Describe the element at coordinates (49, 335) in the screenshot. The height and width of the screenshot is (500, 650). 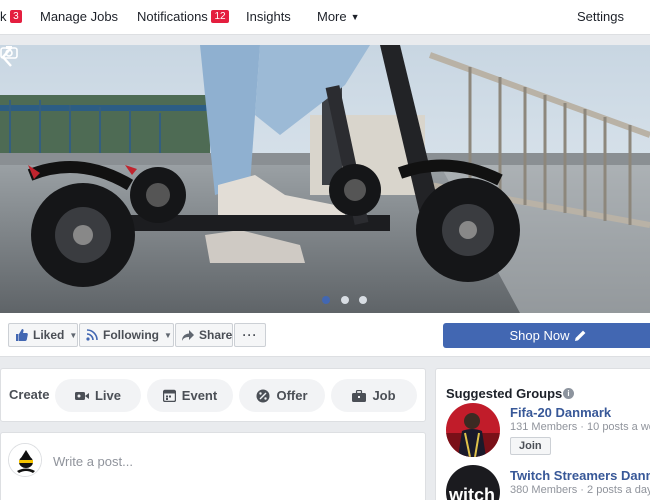
I see `liked-label: Liked` at that location.